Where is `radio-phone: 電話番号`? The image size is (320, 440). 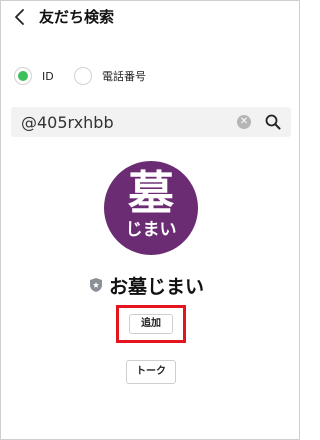
radio-phone: 電話番号 is located at coordinates (110, 76).